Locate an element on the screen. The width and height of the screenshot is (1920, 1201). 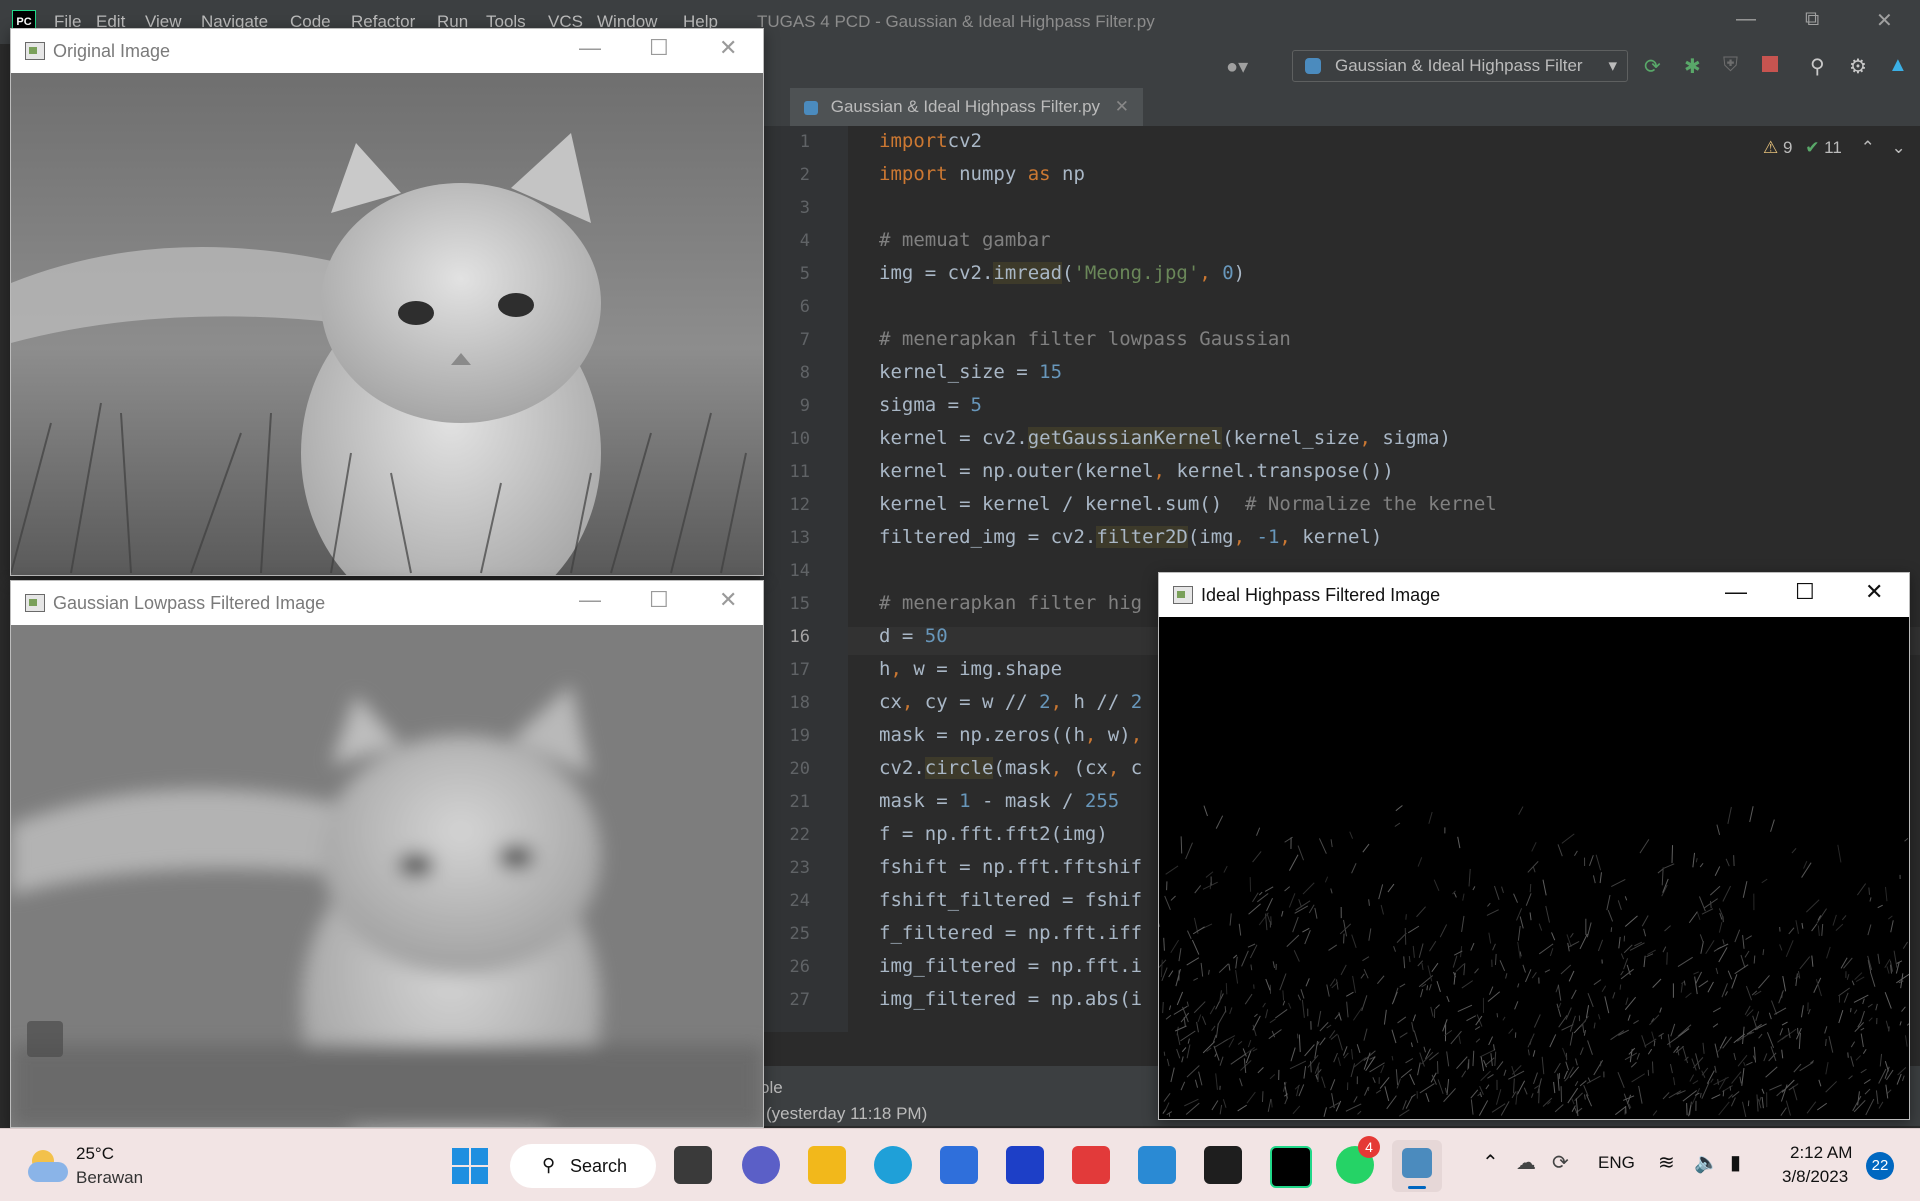
vscode-icon is located at coordinates (1157, 1165).